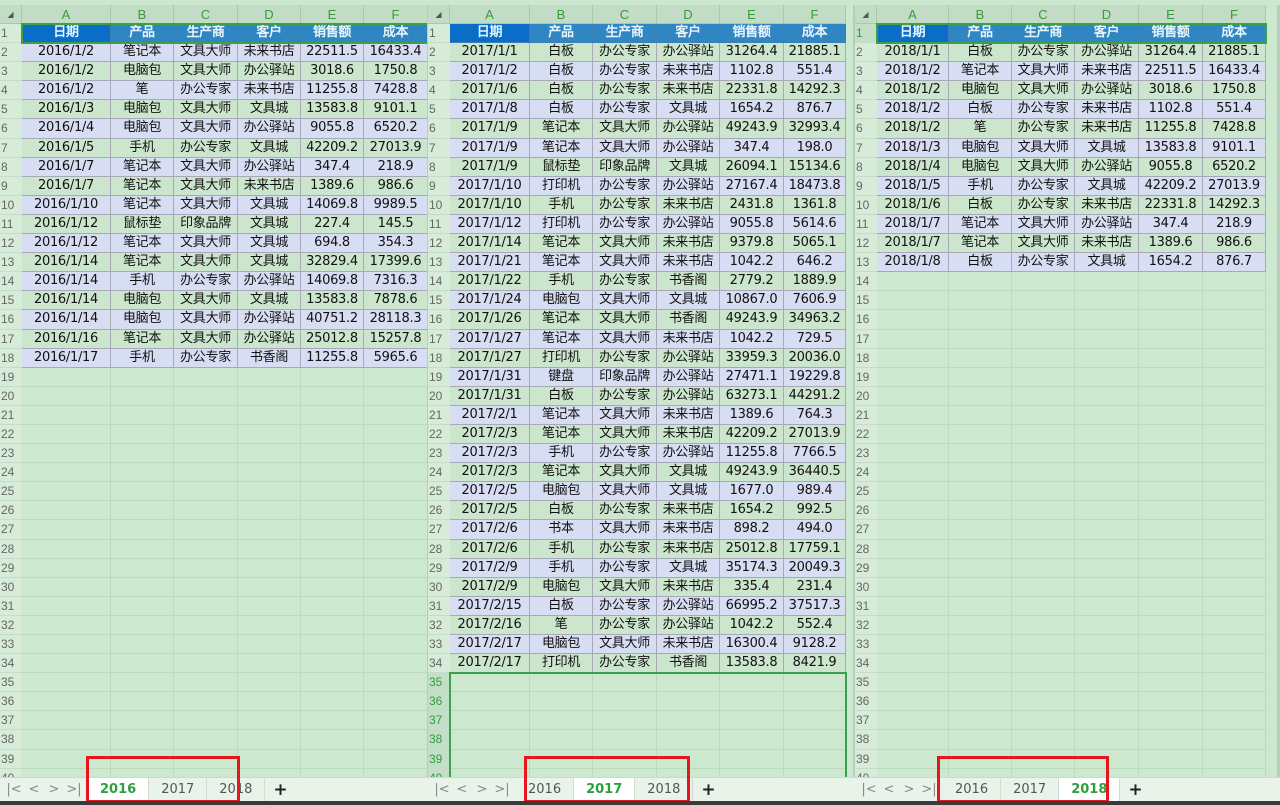  I want to click on row-header: 16, so click(439, 320).